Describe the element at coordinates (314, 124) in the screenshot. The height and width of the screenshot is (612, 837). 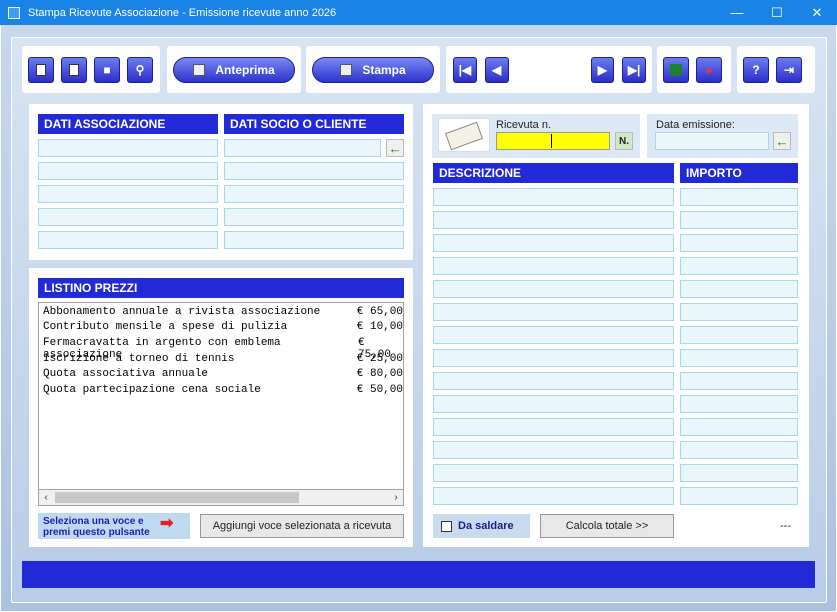
I see `member-header: DATI SOCIO O CLIENTE` at that location.